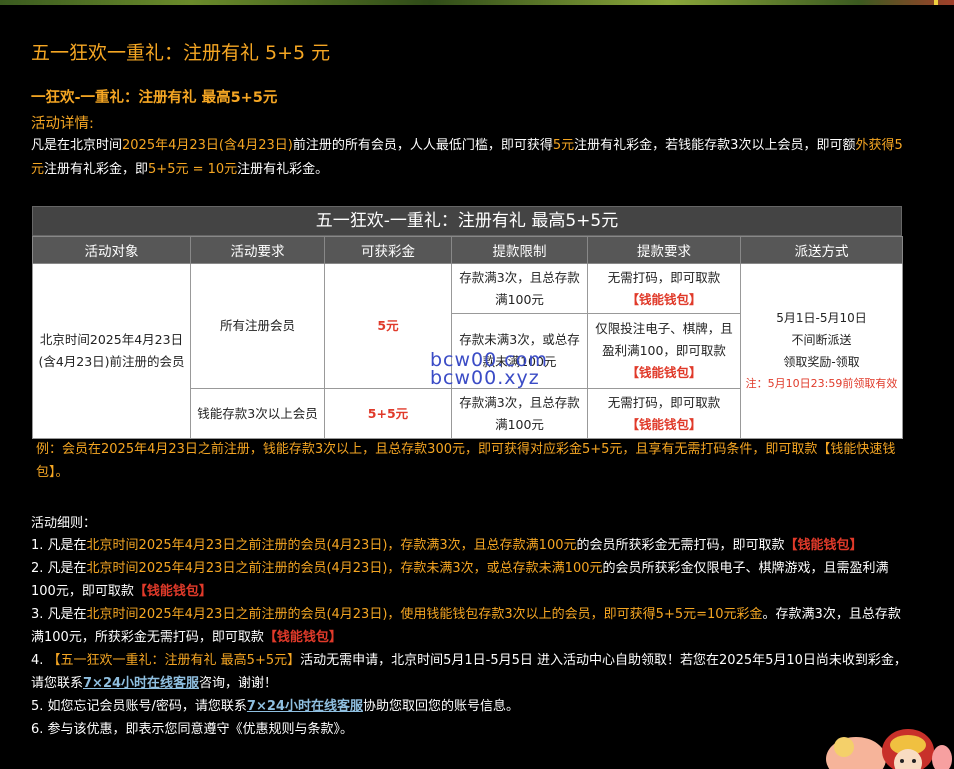  I want to click on withdraw-cell: 仅限投注电子、棋牌，且盈利满100，即可取款【钱能钱包】, so click(664, 351).